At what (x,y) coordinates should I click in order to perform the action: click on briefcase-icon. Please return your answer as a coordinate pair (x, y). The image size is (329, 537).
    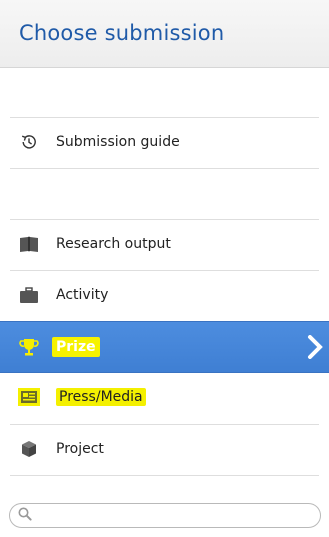
    Looking at the image, I should click on (29, 295).